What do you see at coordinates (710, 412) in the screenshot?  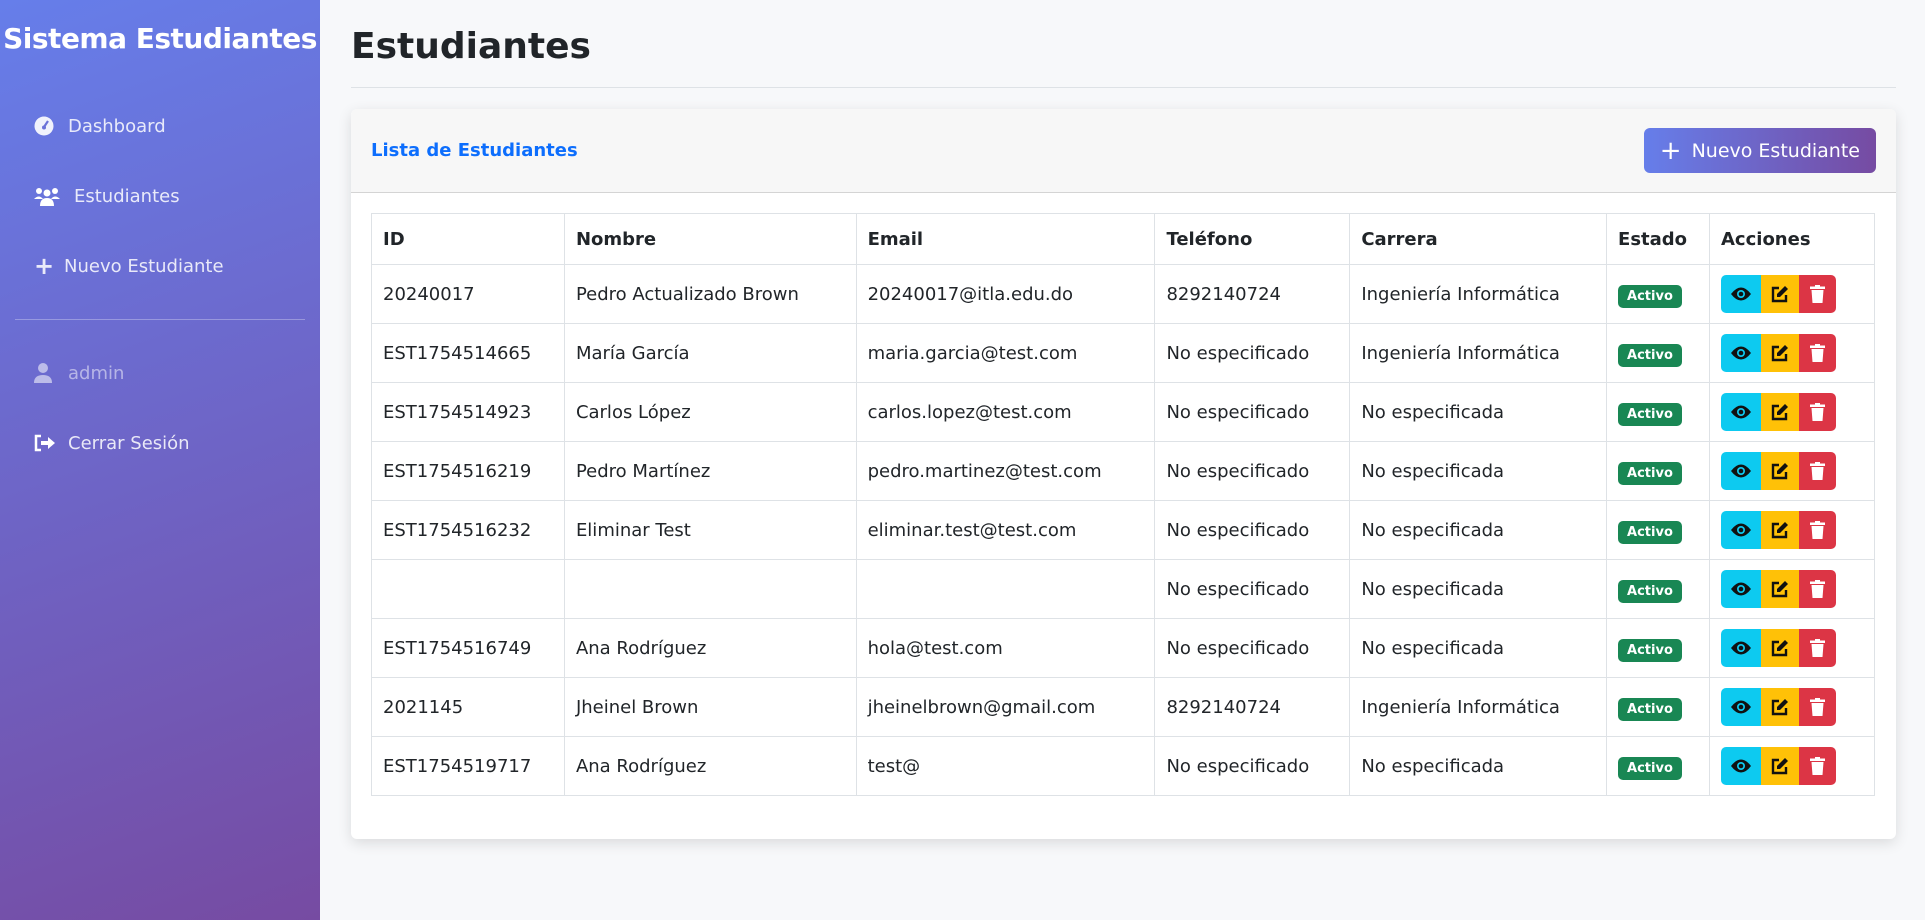 I see `cell-nombre: Carlos López` at bounding box center [710, 412].